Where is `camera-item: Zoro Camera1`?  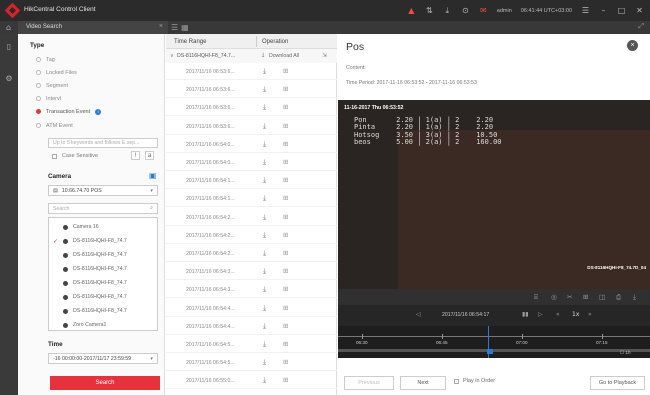
camera-item: Zoro Camera1 is located at coordinates (105, 325).